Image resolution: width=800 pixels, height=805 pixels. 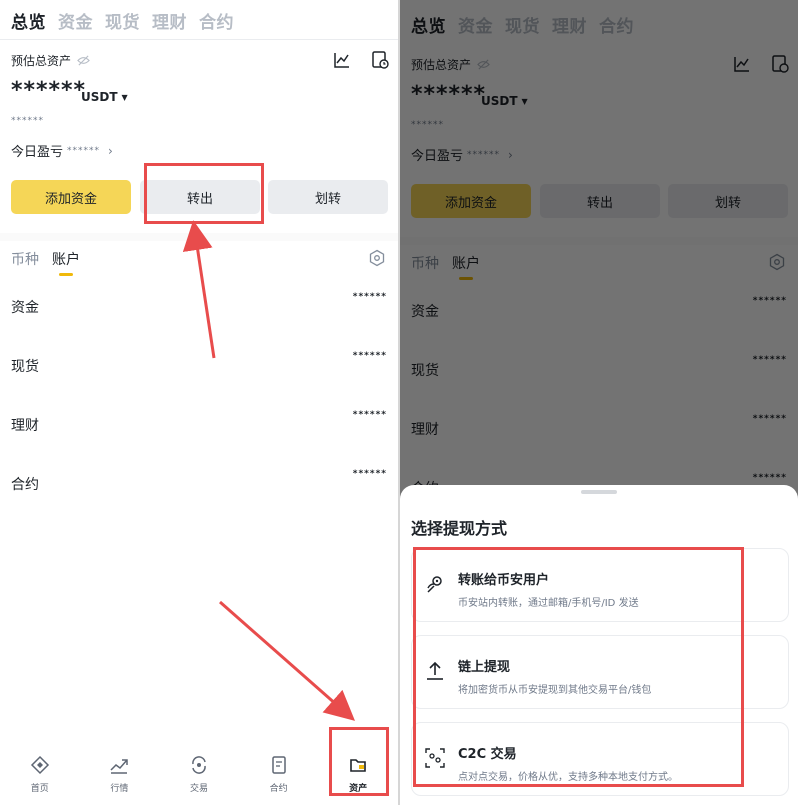 What do you see at coordinates (287, 660) in the screenshot?
I see `arrow-to-assets` at bounding box center [287, 660].